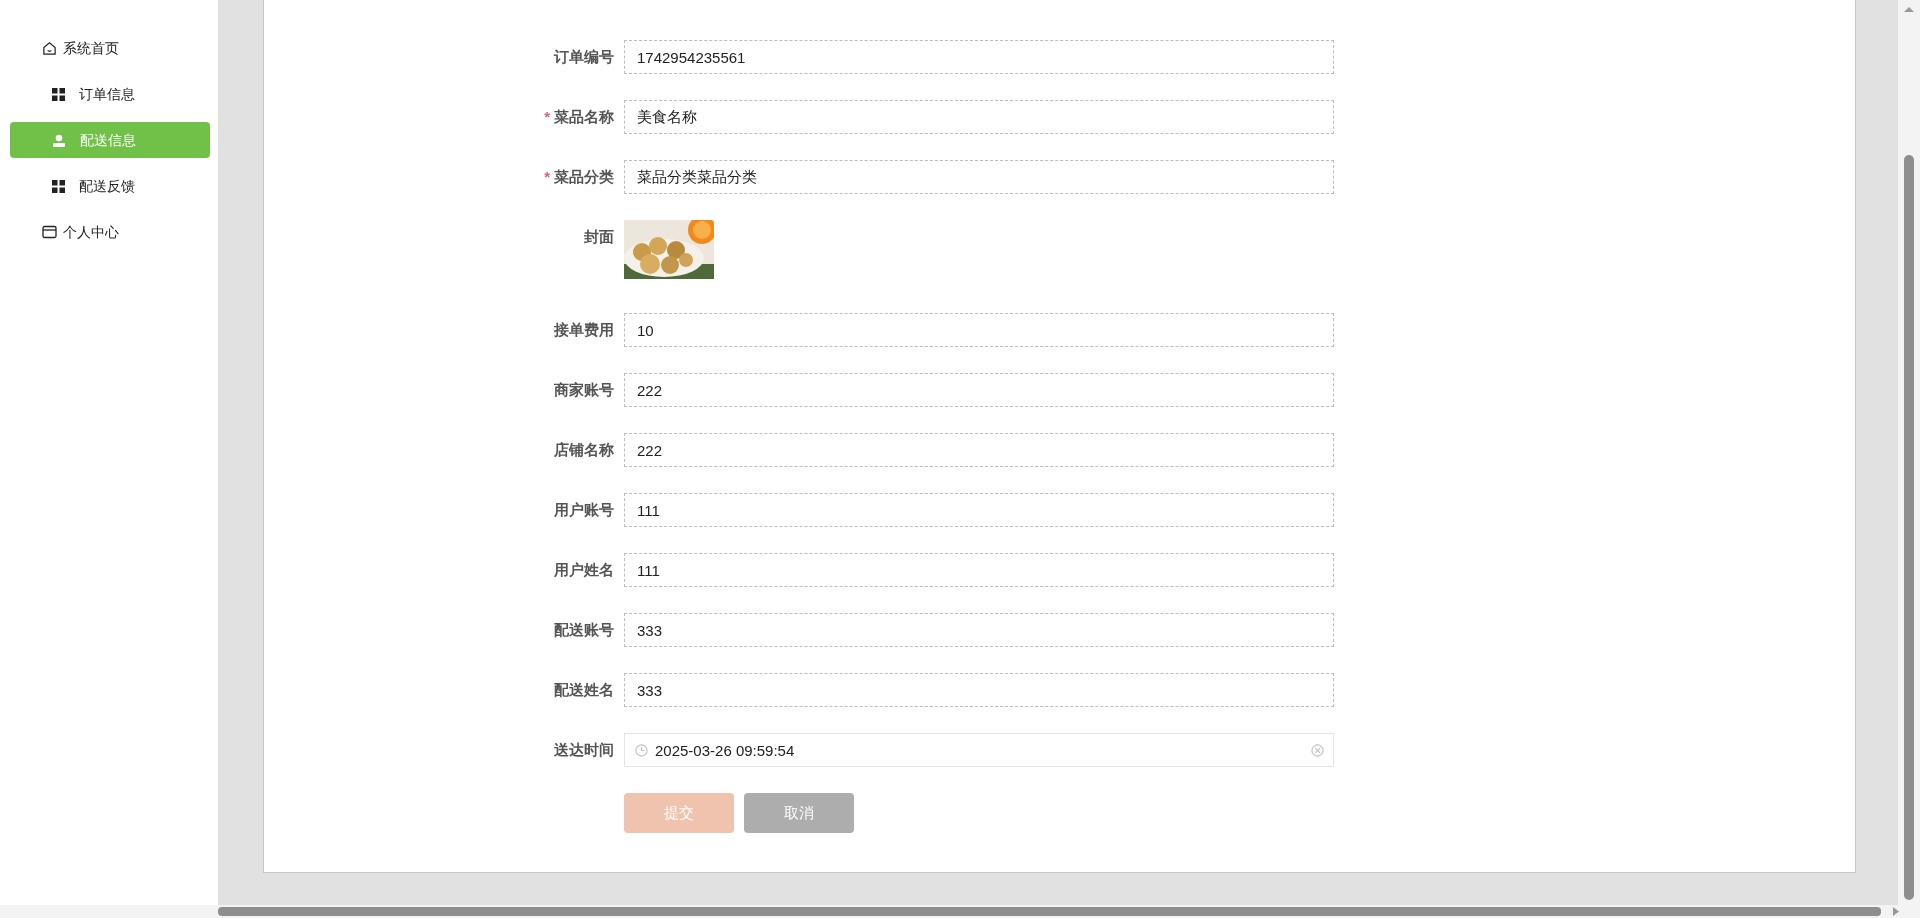  What do you see at coordinates (110, 48) in the screenshot?
I see `sidebar-item: 系统首页` at bounding box center [110, 48].